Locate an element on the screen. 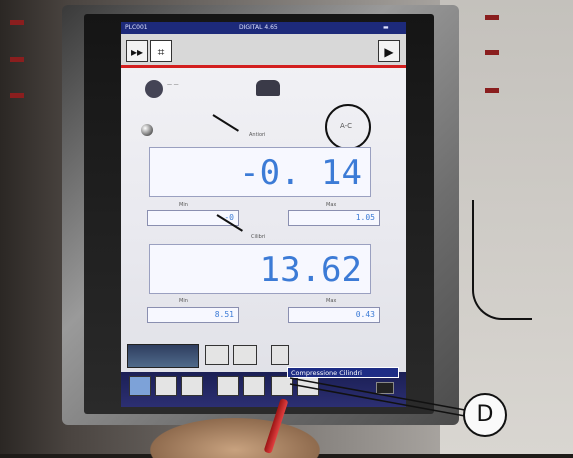 This screenshot has width=573, height=458. leader-line-bottom is located at coordinates (377, 400).